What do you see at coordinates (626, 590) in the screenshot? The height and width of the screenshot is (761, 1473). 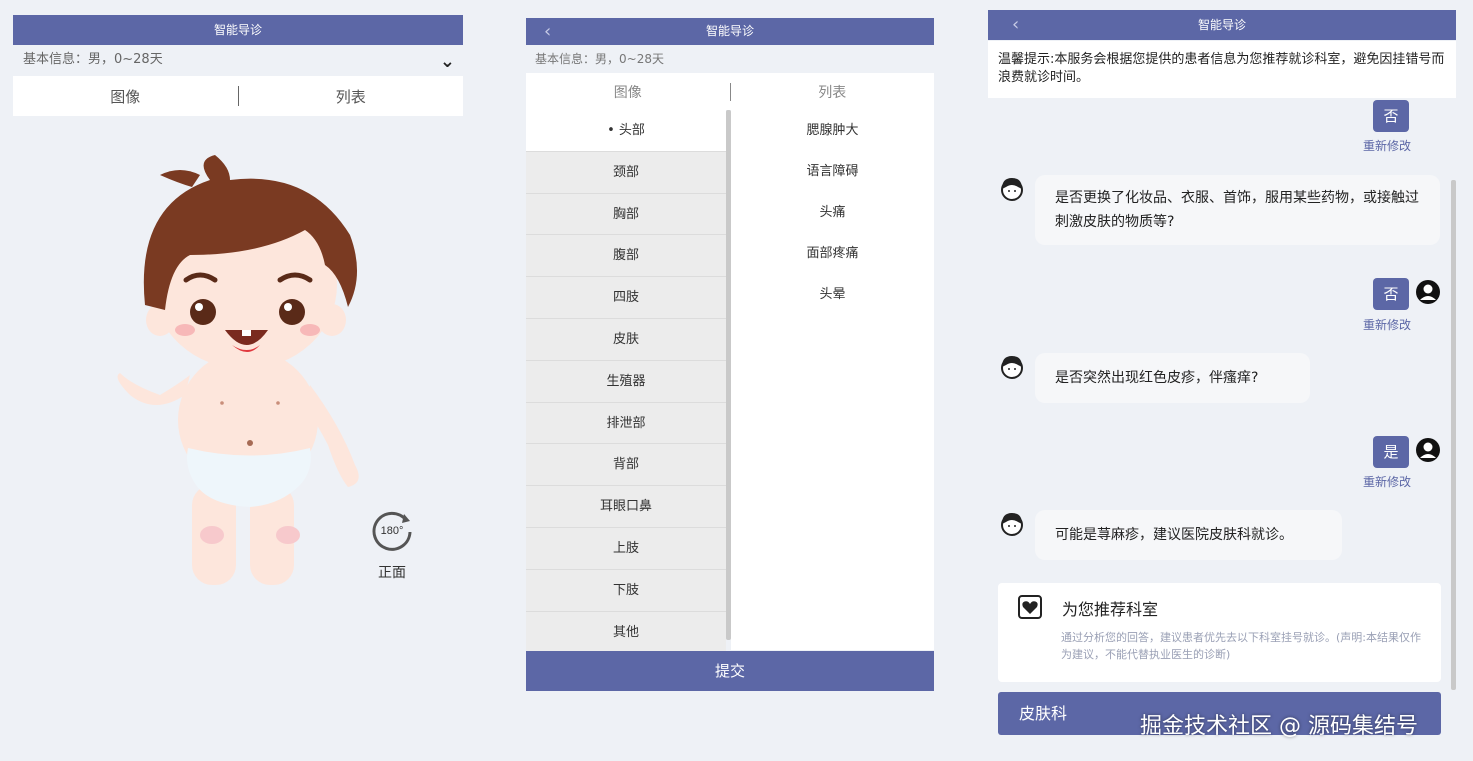 I see `body-part-item: 下肢` at bounding box center [626, 590].